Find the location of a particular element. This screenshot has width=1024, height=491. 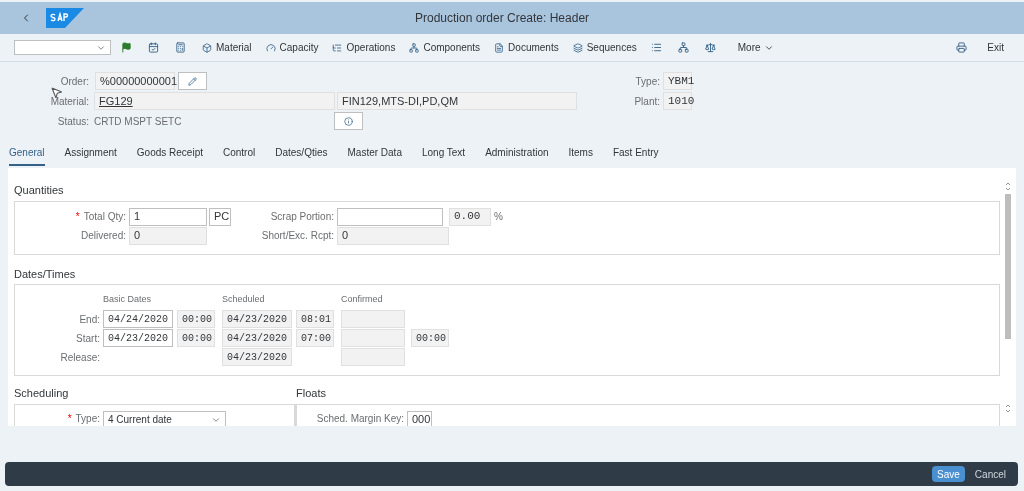

section-title: Floats is located at coordinates (311, 393).